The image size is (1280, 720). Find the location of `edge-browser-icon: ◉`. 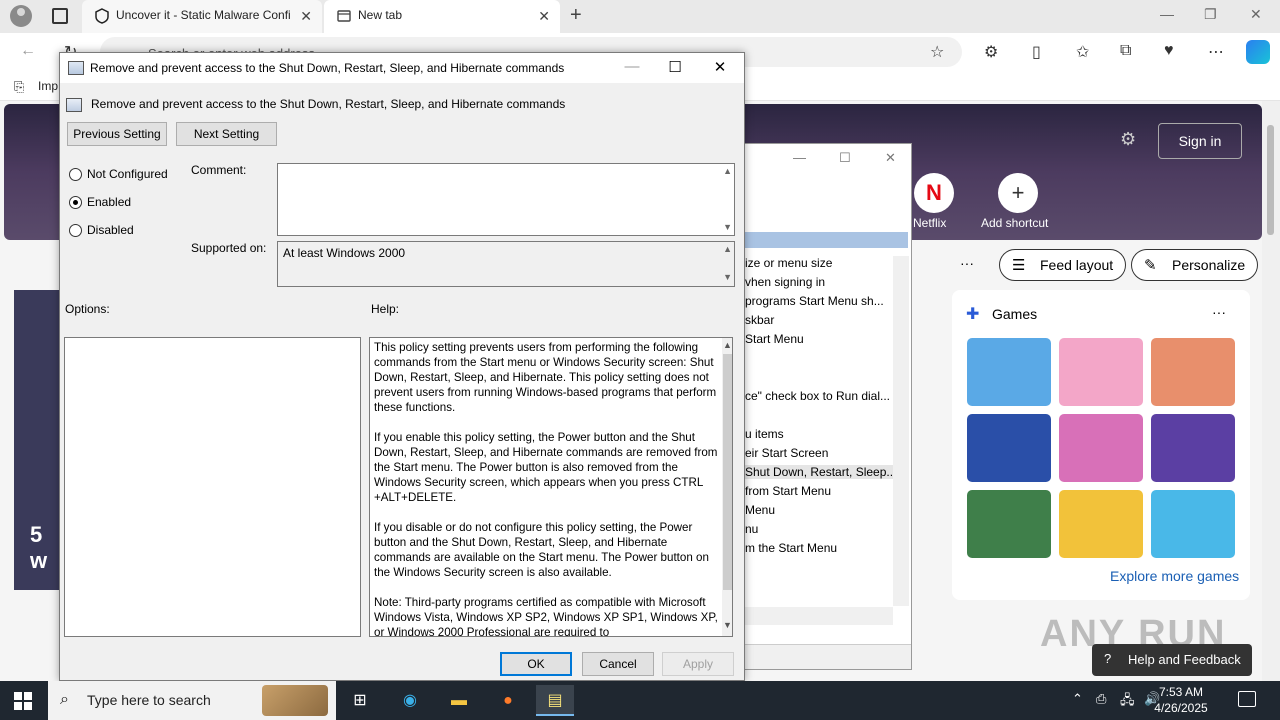

edge-browser-icon: ◉ is located at coordinates (410, 700).